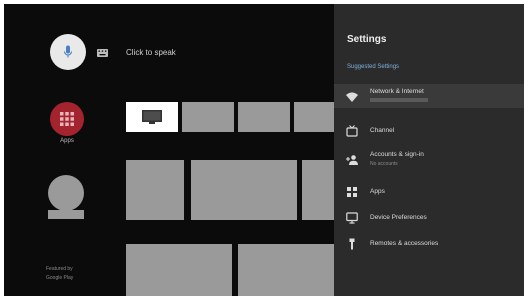 The height and width of the screenshot is (299, 528). I want to click on monitor-icon, so click(352, 218).